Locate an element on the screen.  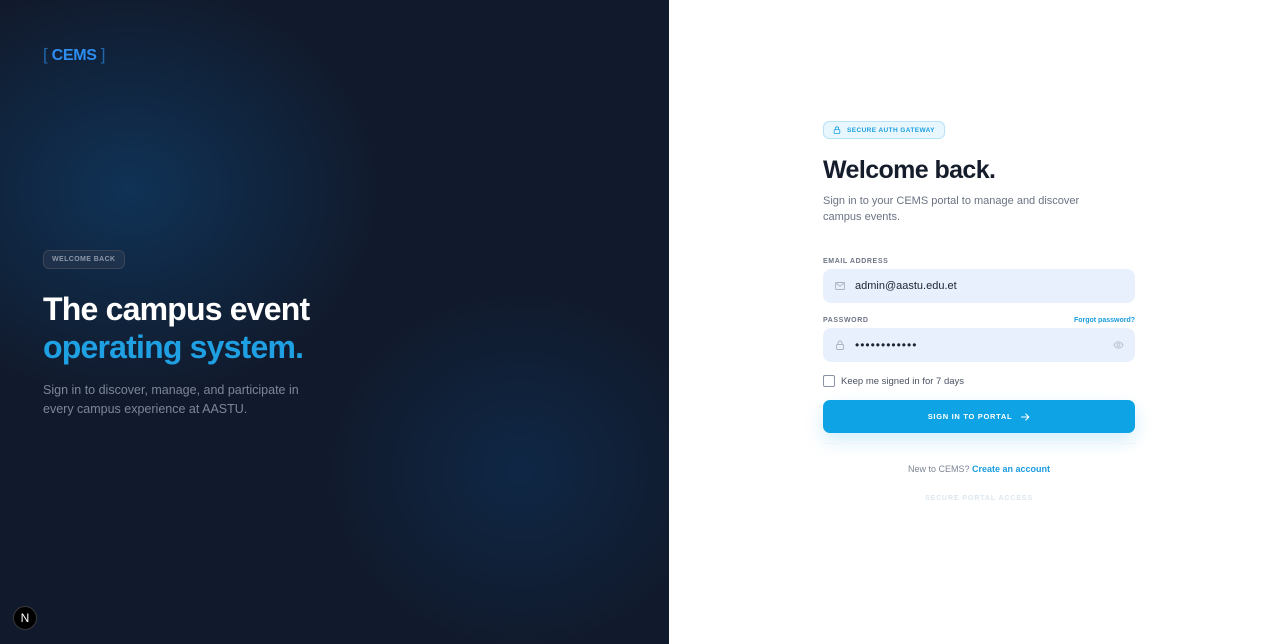
nextjs-dev-indicator: N is located at coordinates (25, 618).